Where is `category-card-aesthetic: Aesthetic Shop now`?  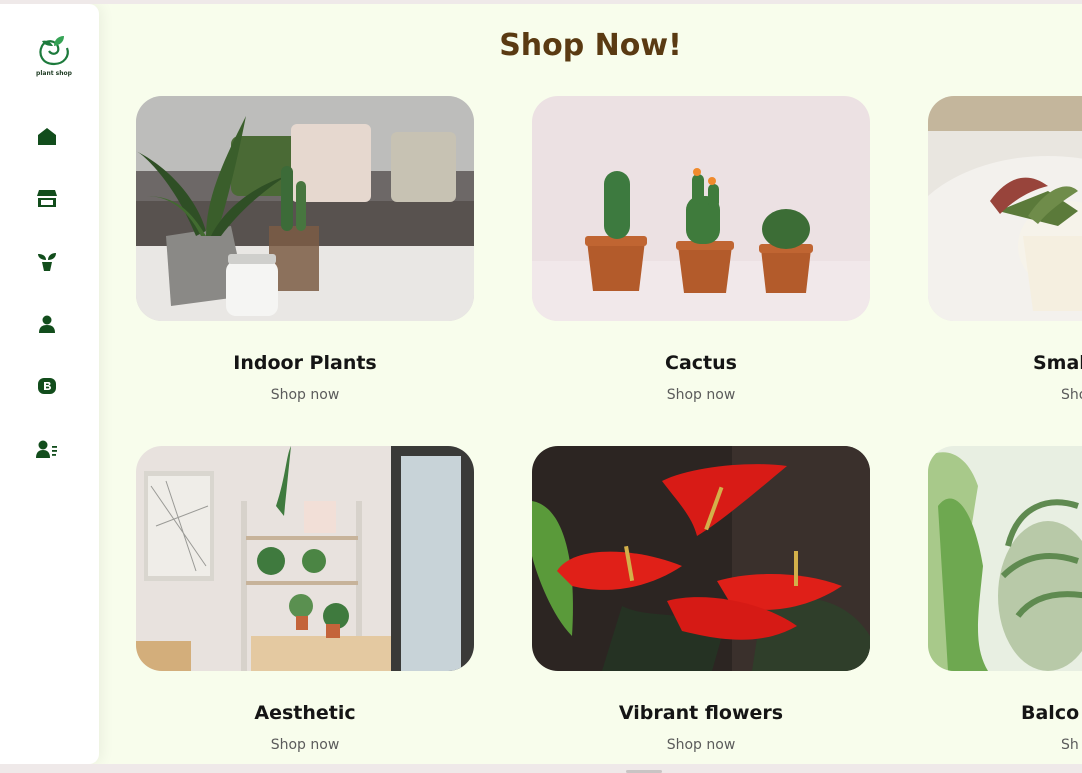
category-card-aesthetic: Aesthetic Shop now is located at coordinates (305, 599).